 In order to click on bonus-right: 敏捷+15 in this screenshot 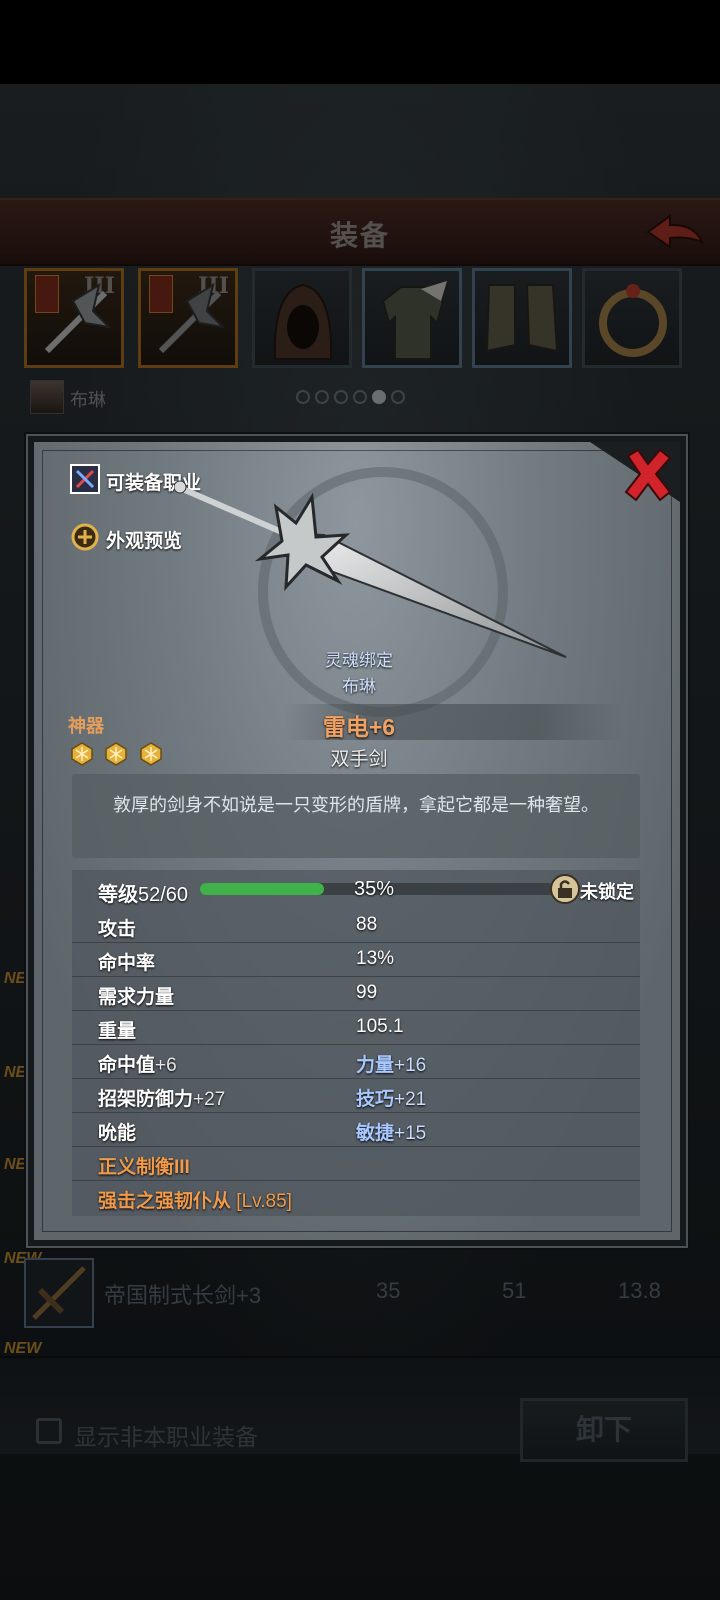, I will do `click(391, 1133)`.